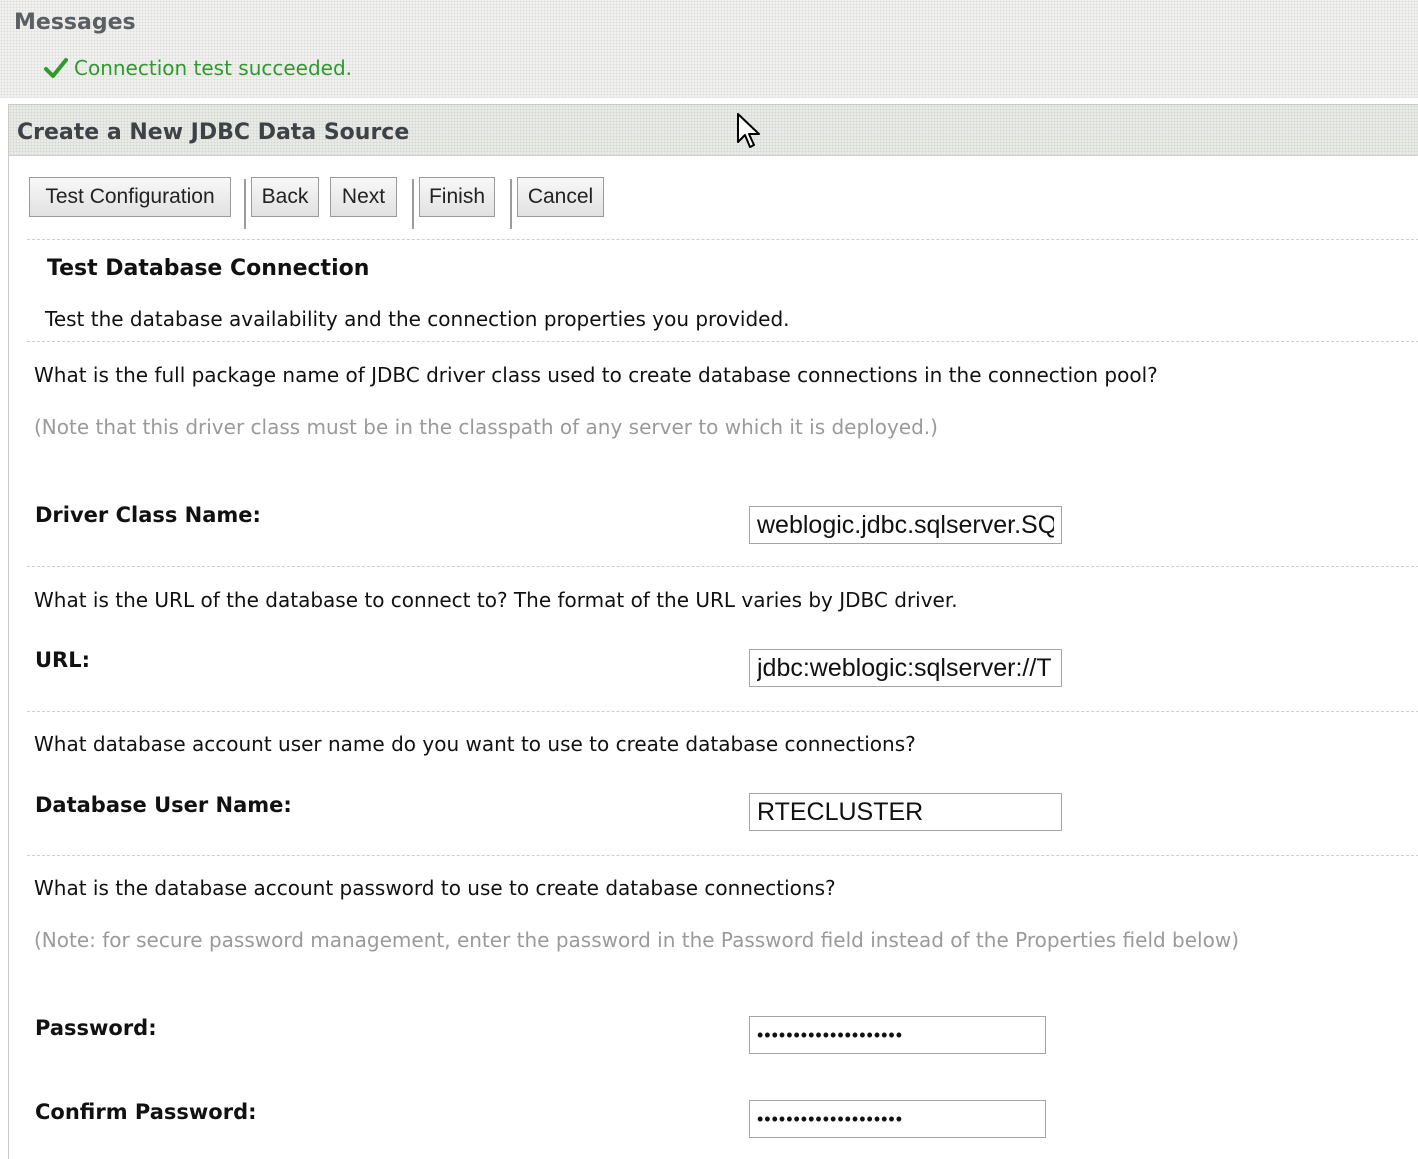 This screenshot has height=1159, width=1418. Describe the element at coordinates (148, 515) in the screenshot. I see `driver-class-label: Driver Class Name:` at that location.